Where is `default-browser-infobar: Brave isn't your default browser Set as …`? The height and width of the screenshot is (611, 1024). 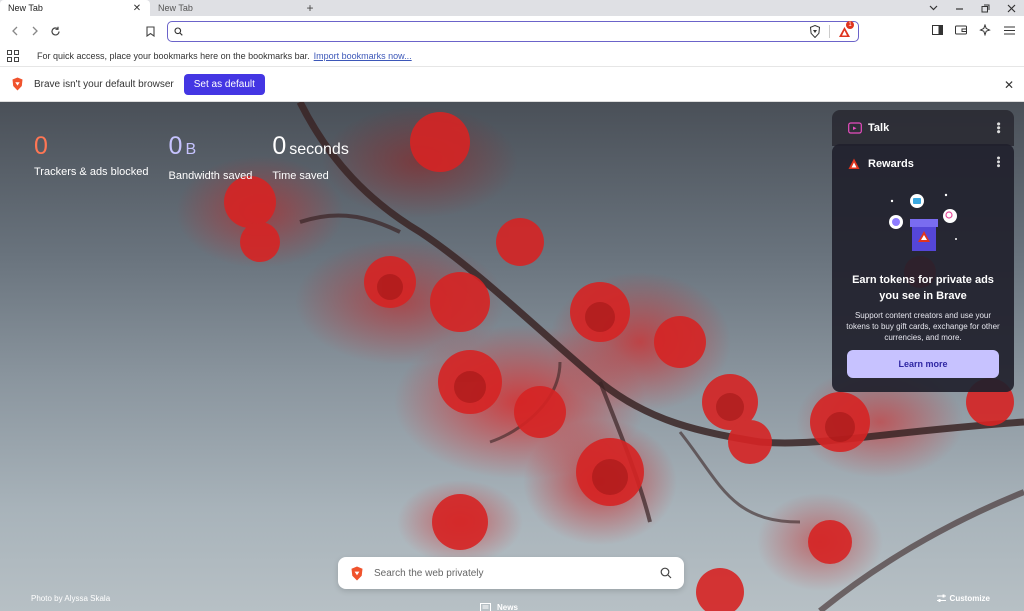
default-browser-infobar: Brave isn't your default browser Set as … is located at coordinates (512, 84).